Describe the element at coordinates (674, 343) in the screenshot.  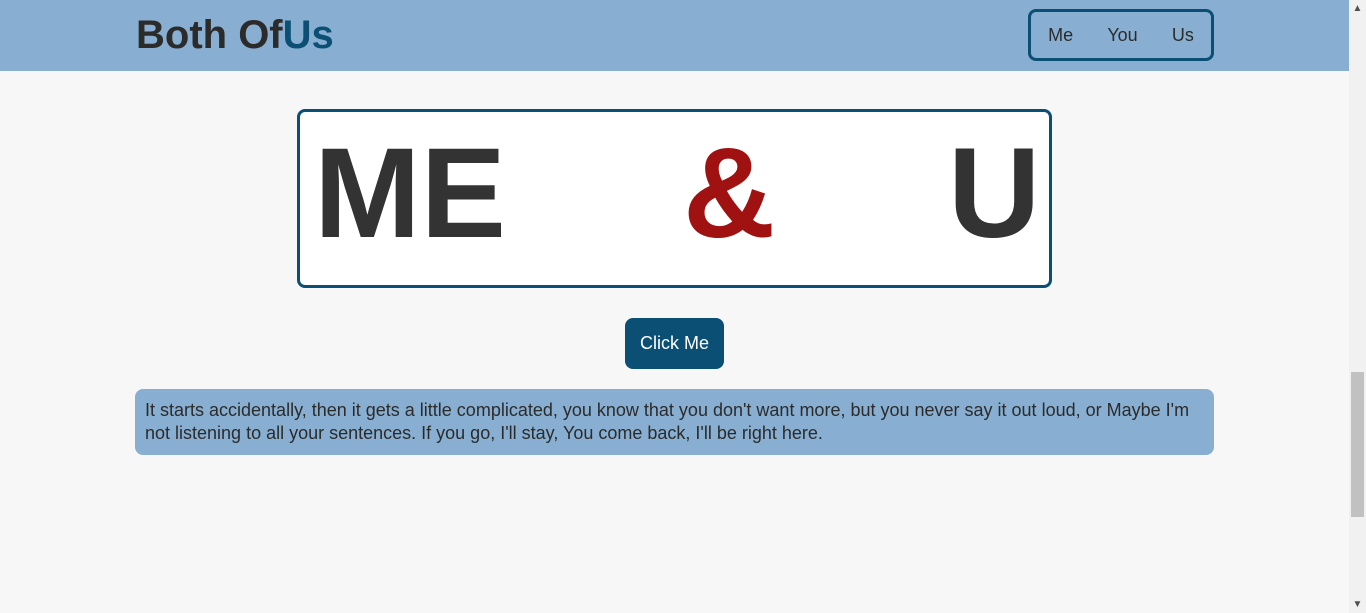
I see `click-me-button: Click Me` at that location.